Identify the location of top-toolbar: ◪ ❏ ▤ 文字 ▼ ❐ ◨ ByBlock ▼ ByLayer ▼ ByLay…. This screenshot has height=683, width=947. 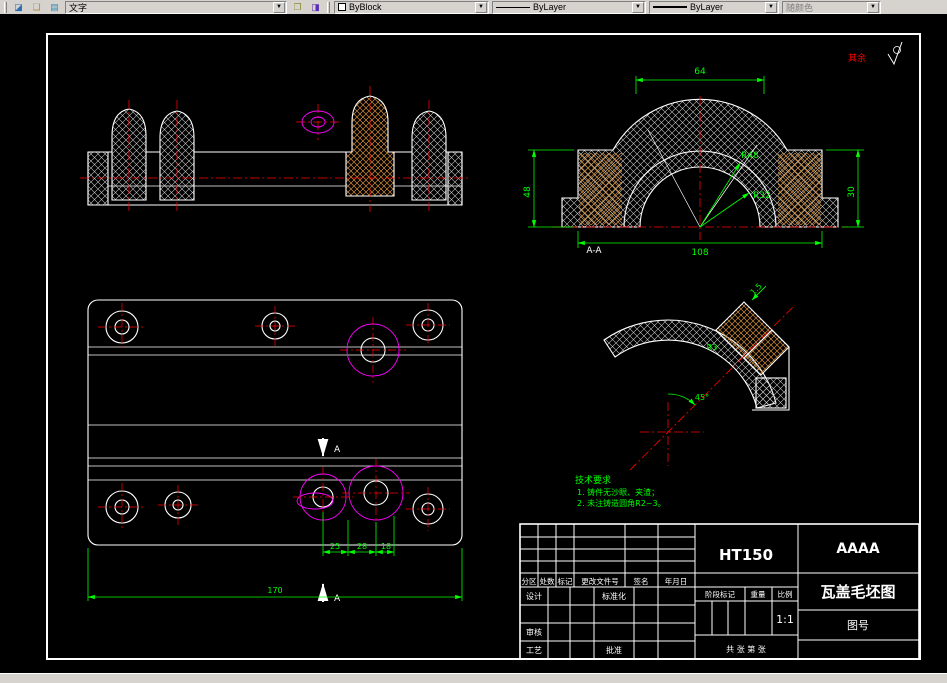
(473, 7).